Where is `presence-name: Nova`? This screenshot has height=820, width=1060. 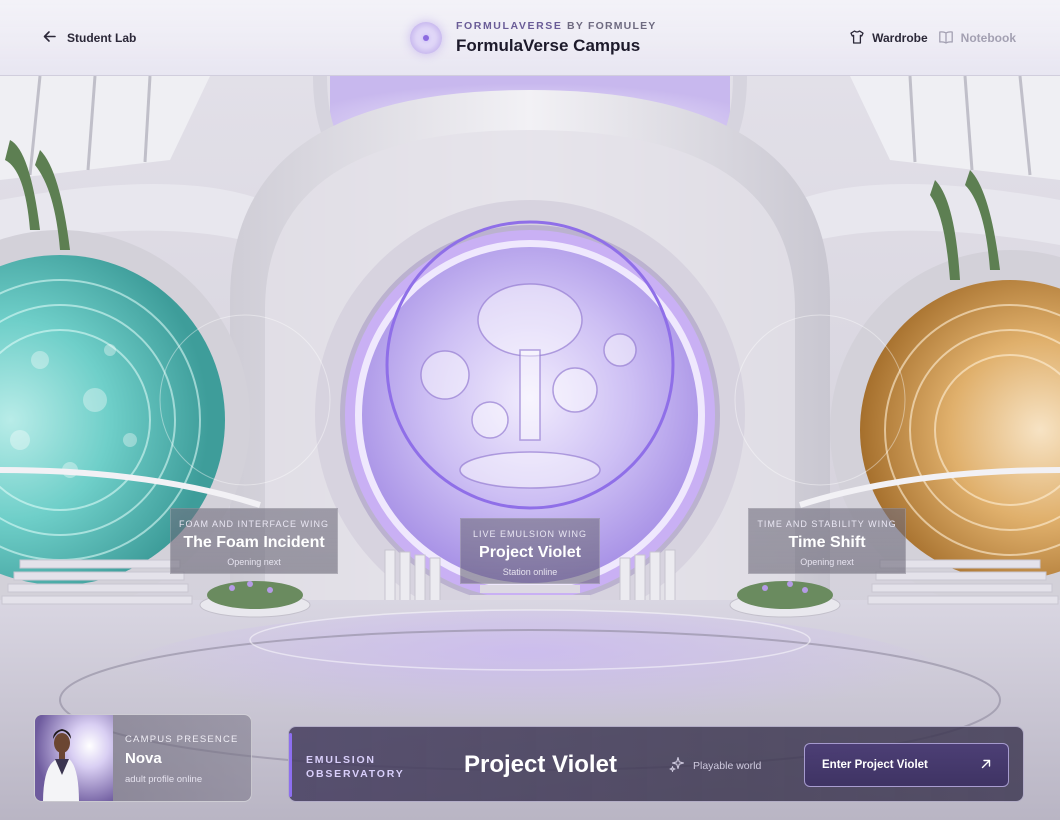 presence-name: Nova is located at coordinates (143, 758).